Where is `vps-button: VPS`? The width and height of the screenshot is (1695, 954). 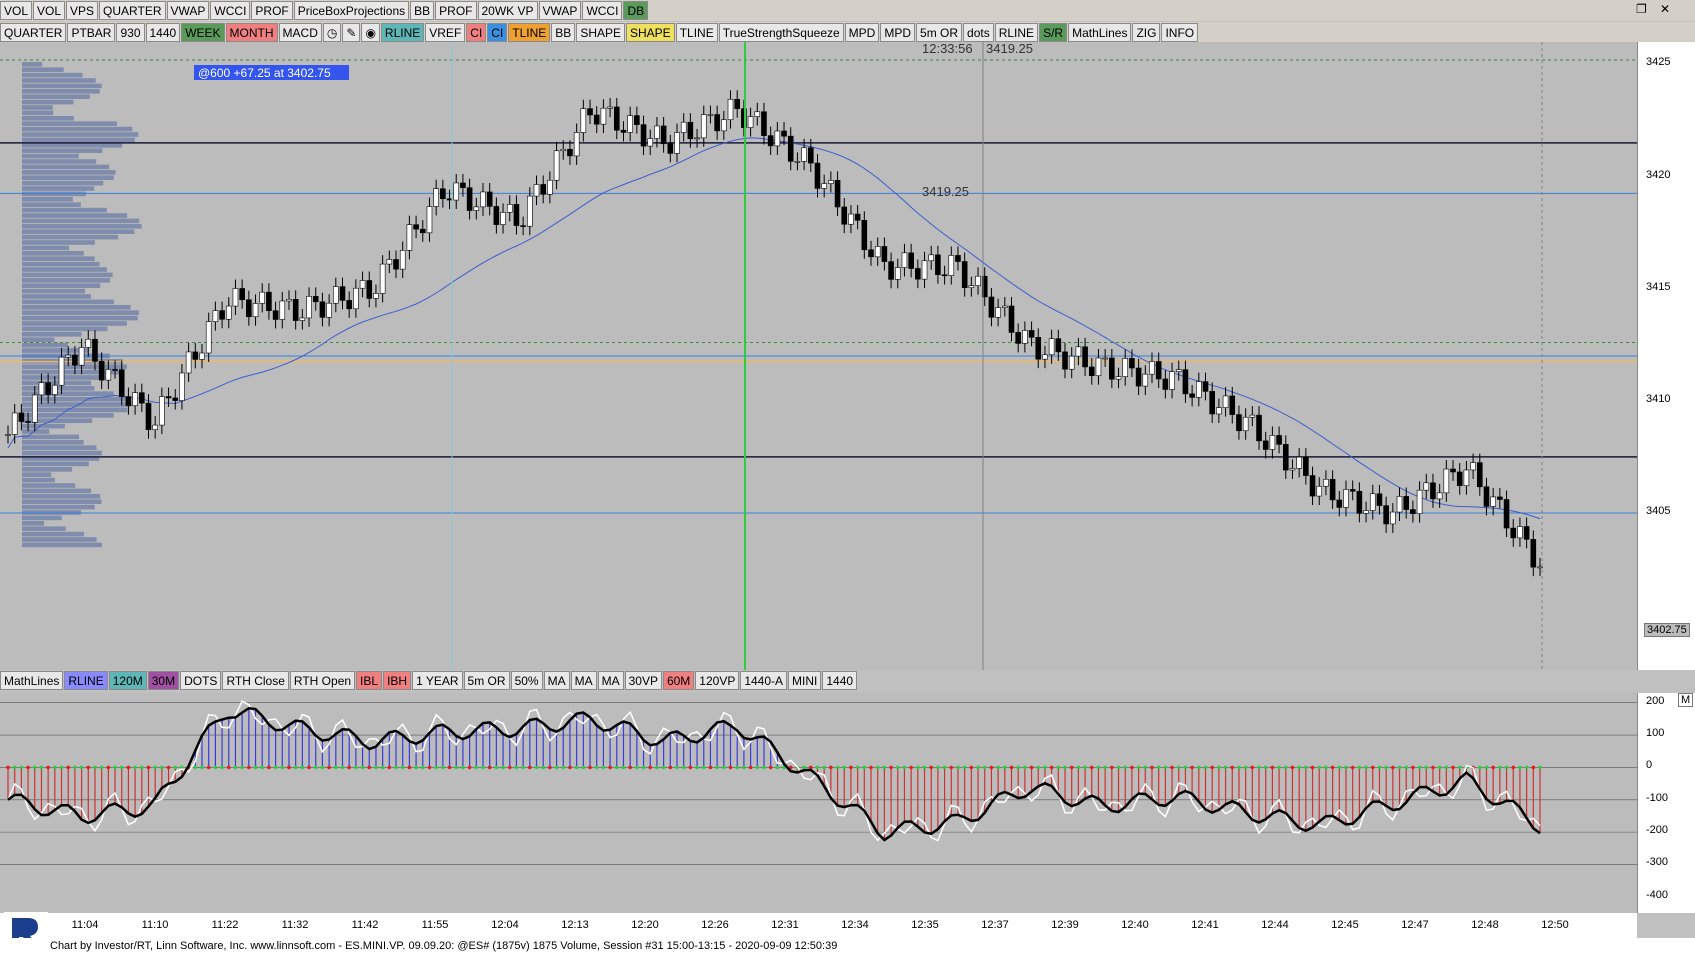
vps-button: VPS is located at coordinates (82, 10).